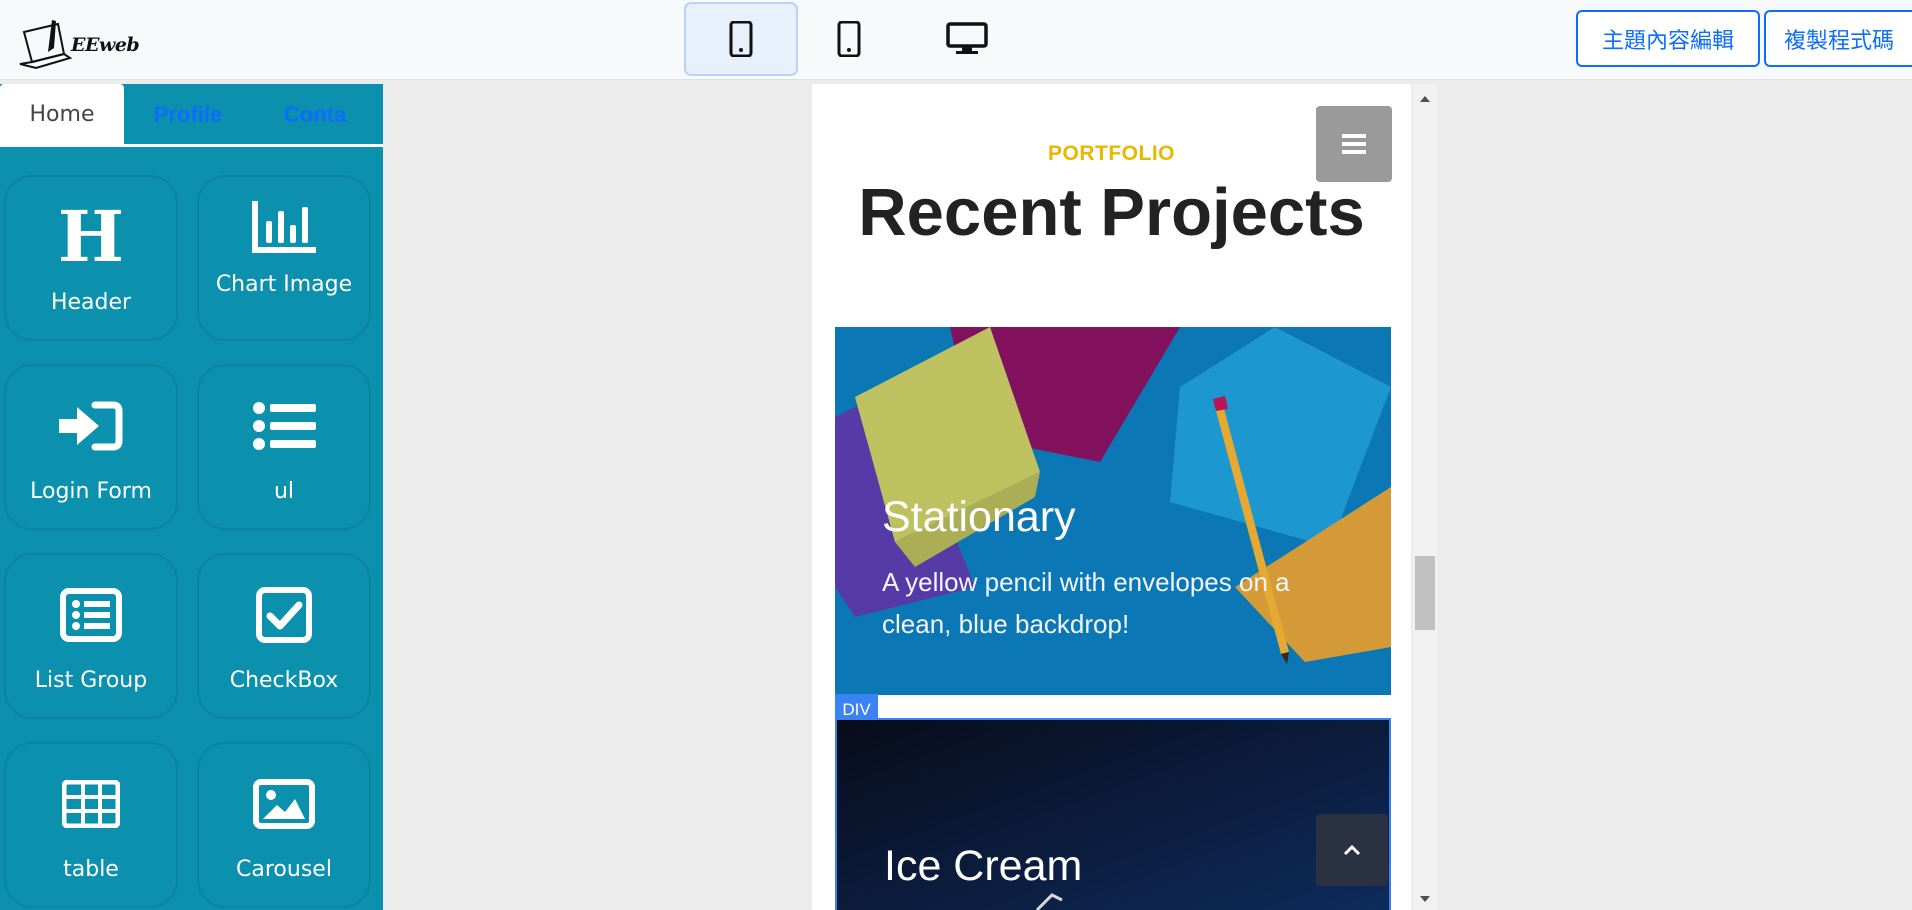  What do you see at coordinates (91, 804) in the screenshot?
I see `table-icon` at bounding box center [91, 804].